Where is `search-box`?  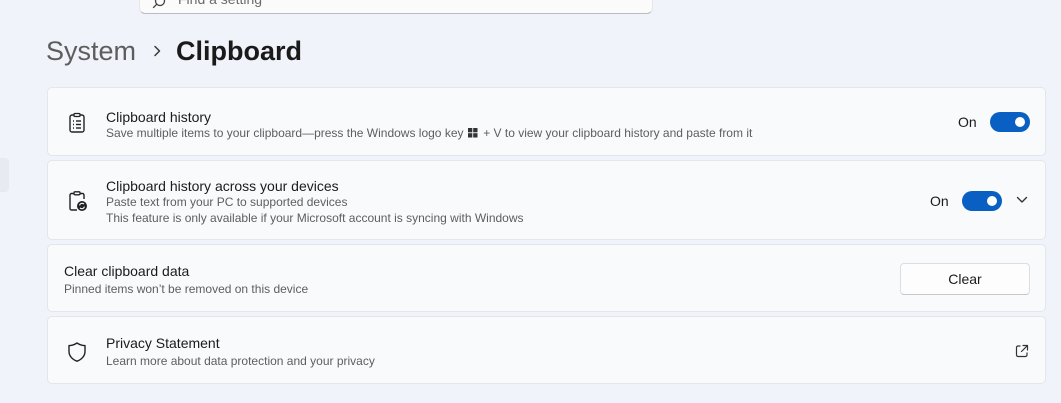 search-box is located at coordinates (396, 7).